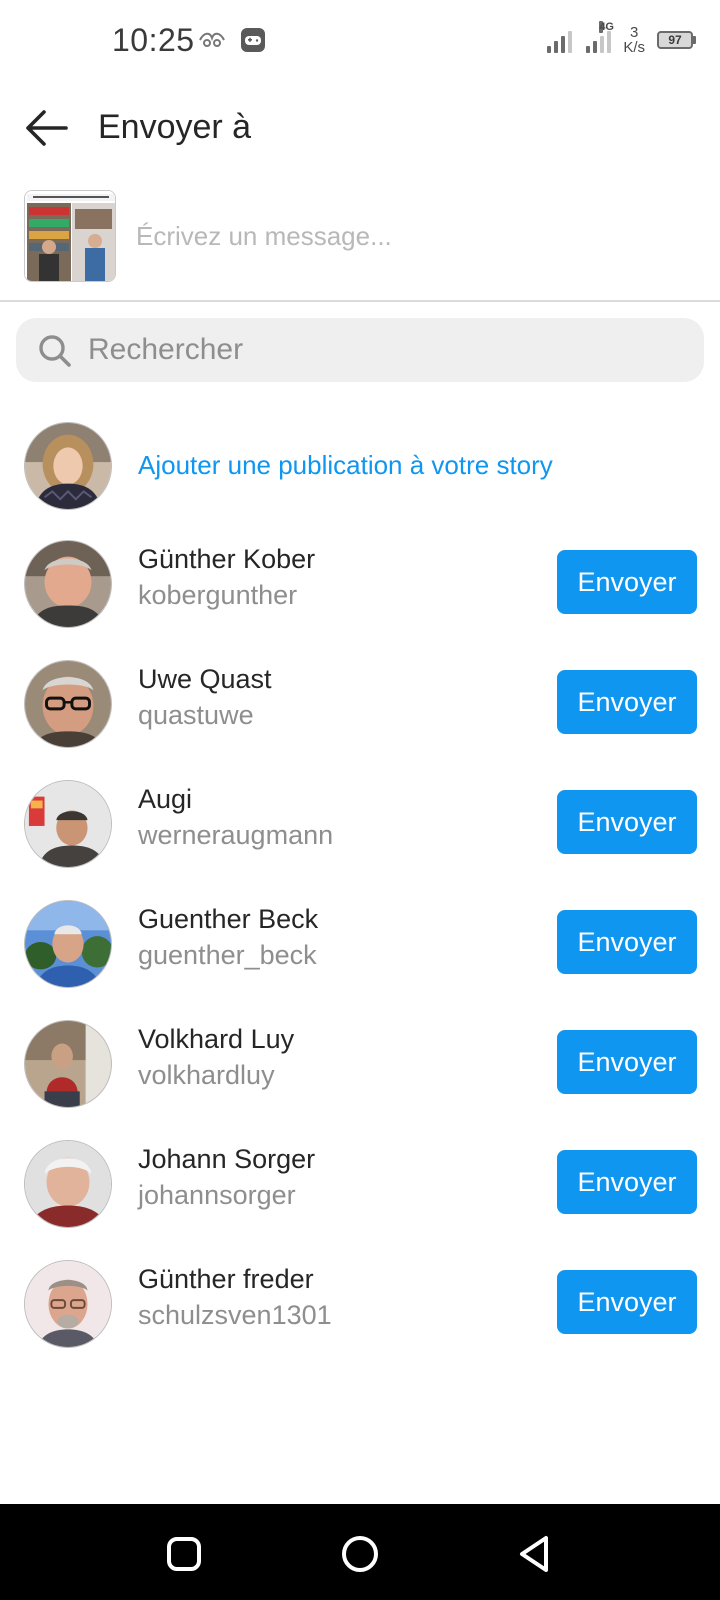  Describe the element at coordinates (634, 32) in the screenshot. I see `speed-value: 3` at that location.